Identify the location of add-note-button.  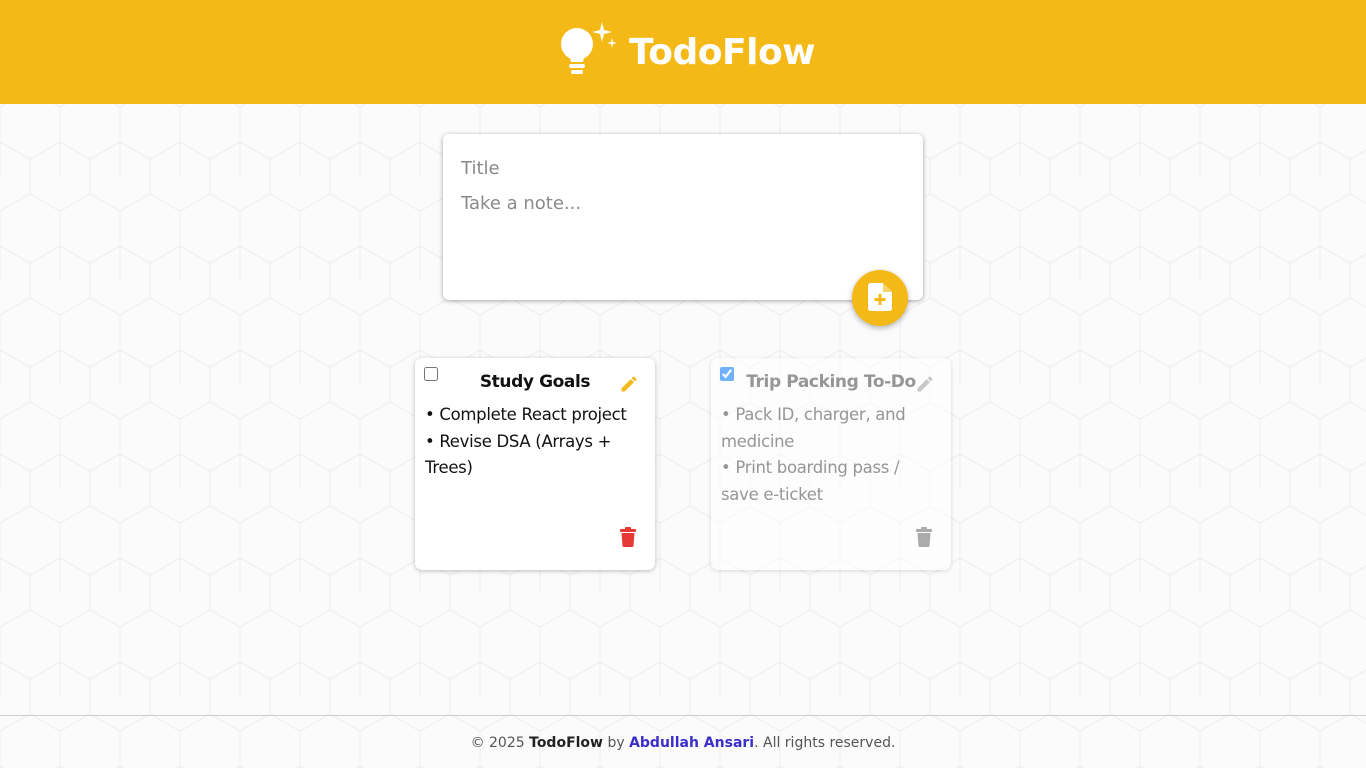
(880, 298).